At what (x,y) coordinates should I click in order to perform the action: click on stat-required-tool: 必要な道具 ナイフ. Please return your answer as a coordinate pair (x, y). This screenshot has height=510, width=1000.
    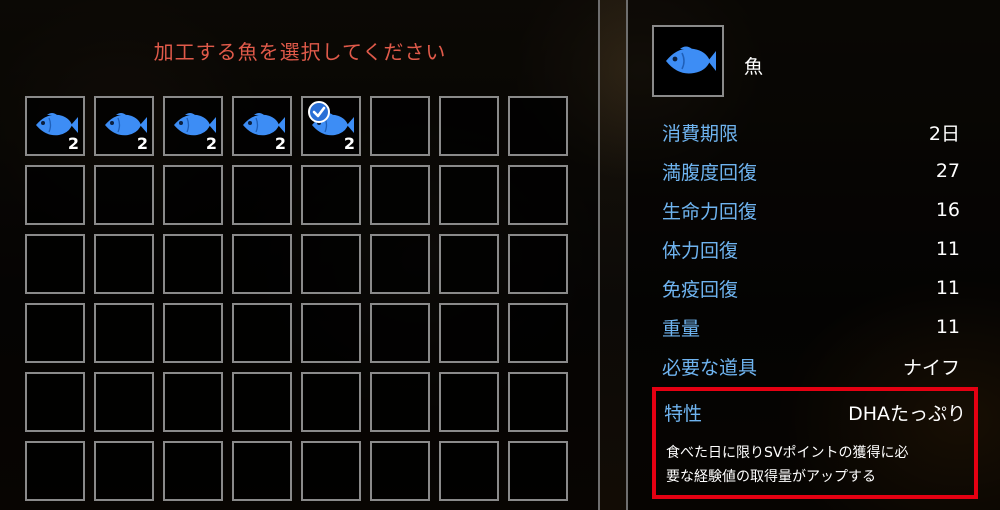
    Looking at the image, I should click on (811, 366).